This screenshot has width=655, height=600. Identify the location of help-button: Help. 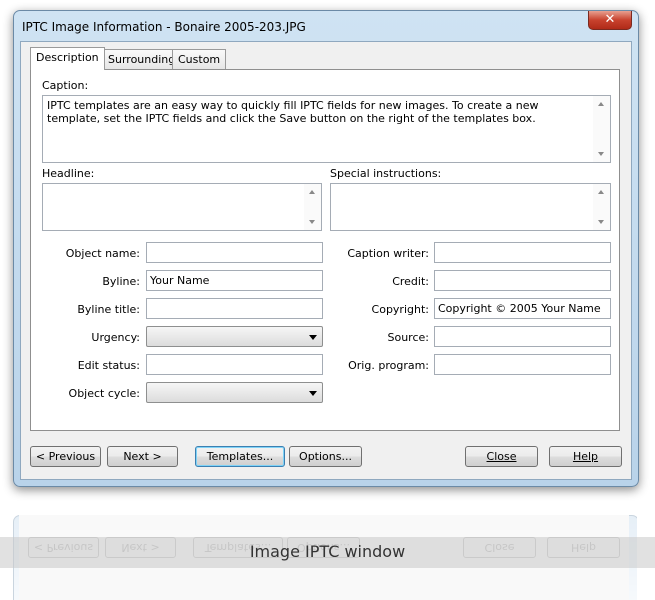
(585, 456).